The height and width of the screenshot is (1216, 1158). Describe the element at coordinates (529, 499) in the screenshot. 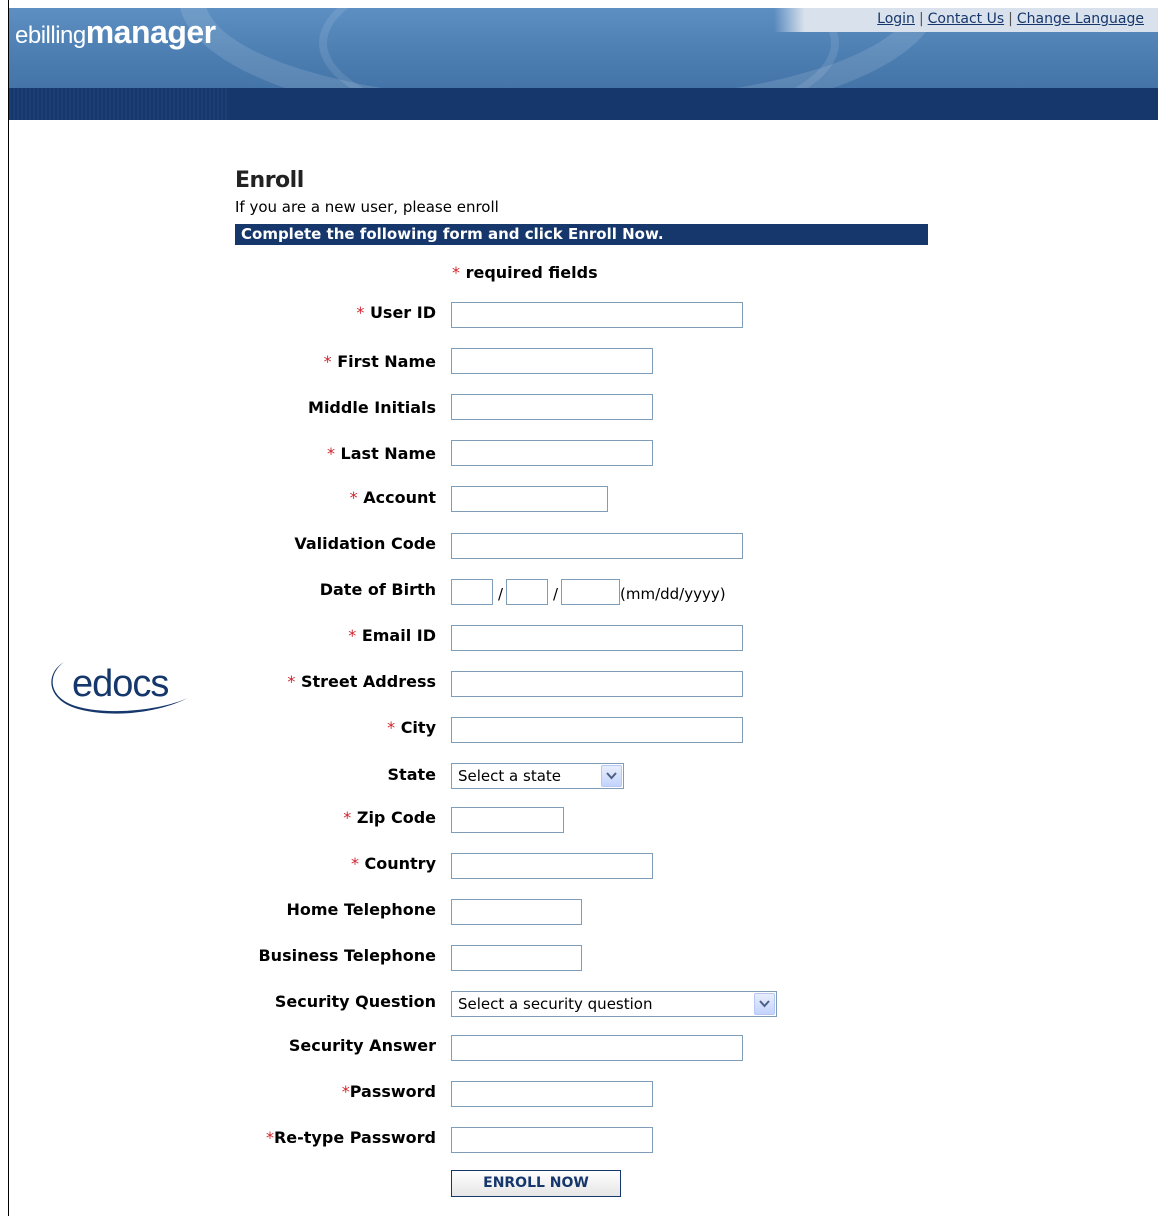

I see `account-input` at that location.